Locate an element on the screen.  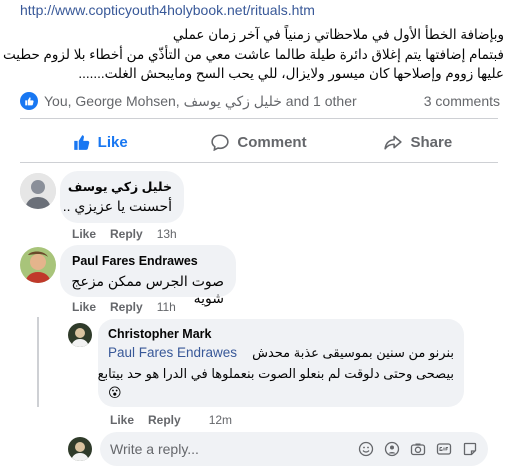
comment-meta: Like Reply 13h is located at coordinates (124, 234).